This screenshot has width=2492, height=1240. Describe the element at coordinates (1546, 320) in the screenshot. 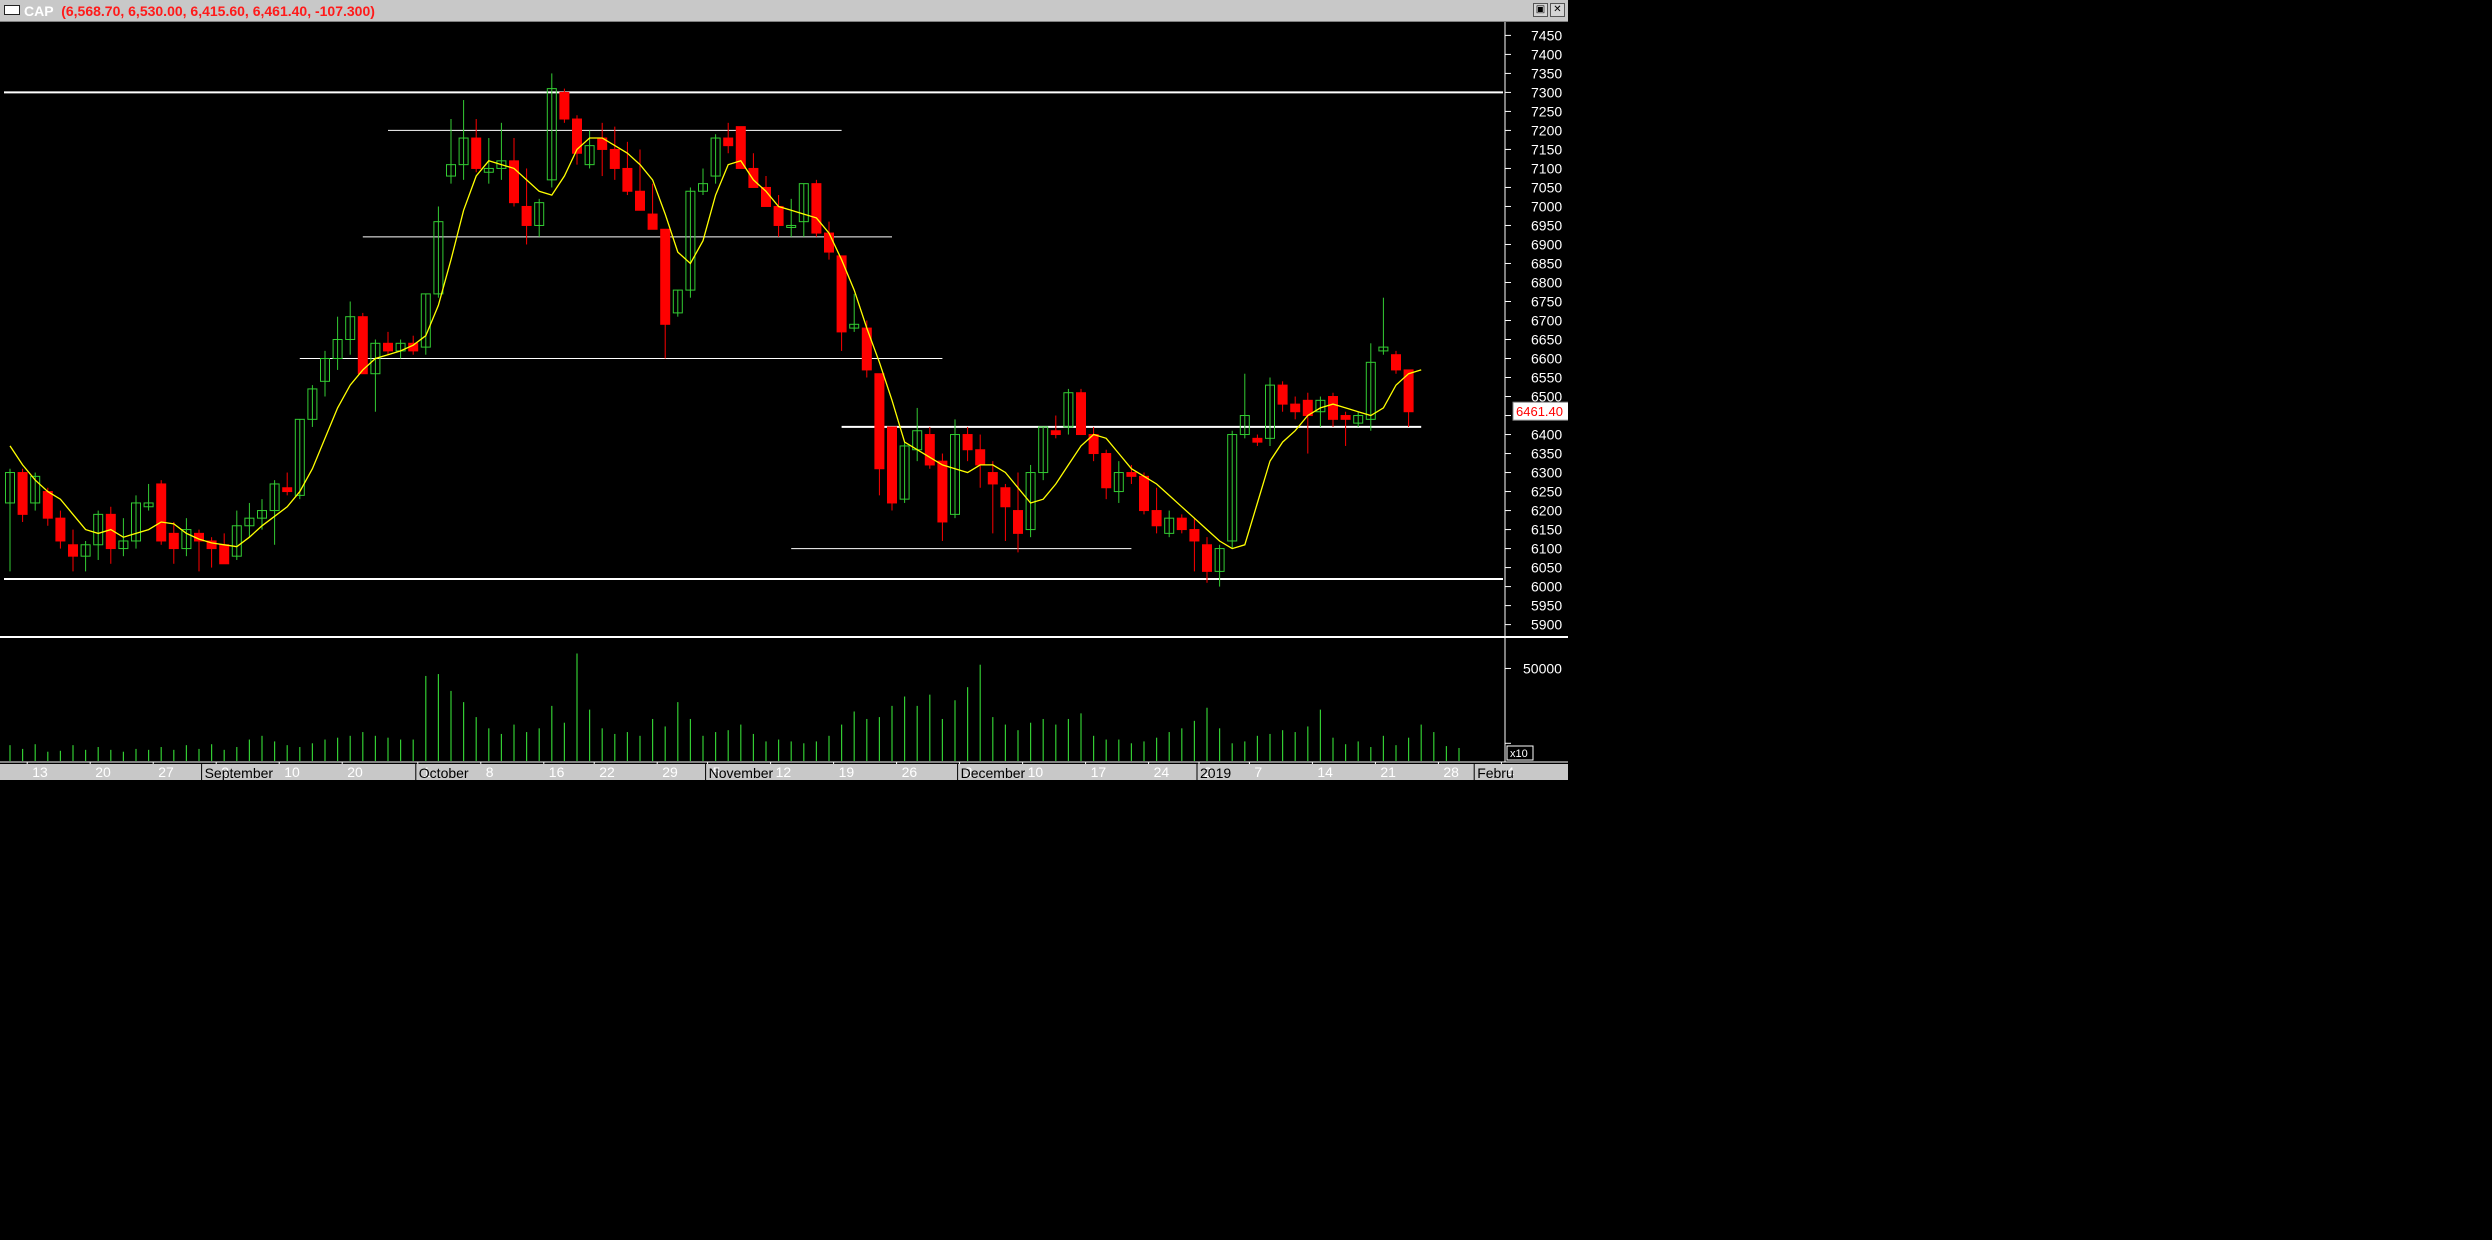

I see `price-tick-label: 6700` at that location.